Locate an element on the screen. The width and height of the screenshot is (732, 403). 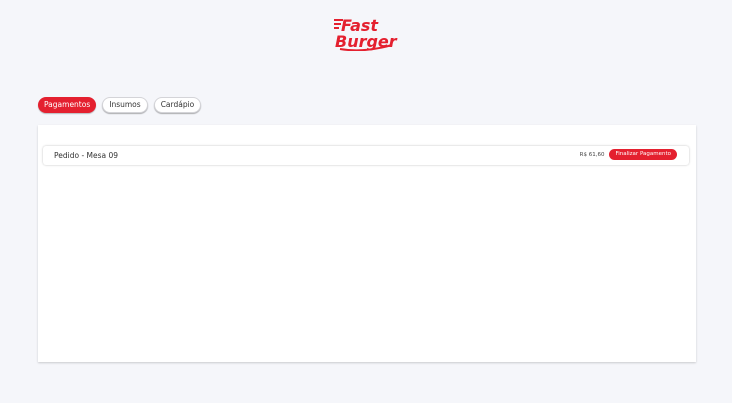
order-price: R$ 61,60 is located at coordinates (592, 154).